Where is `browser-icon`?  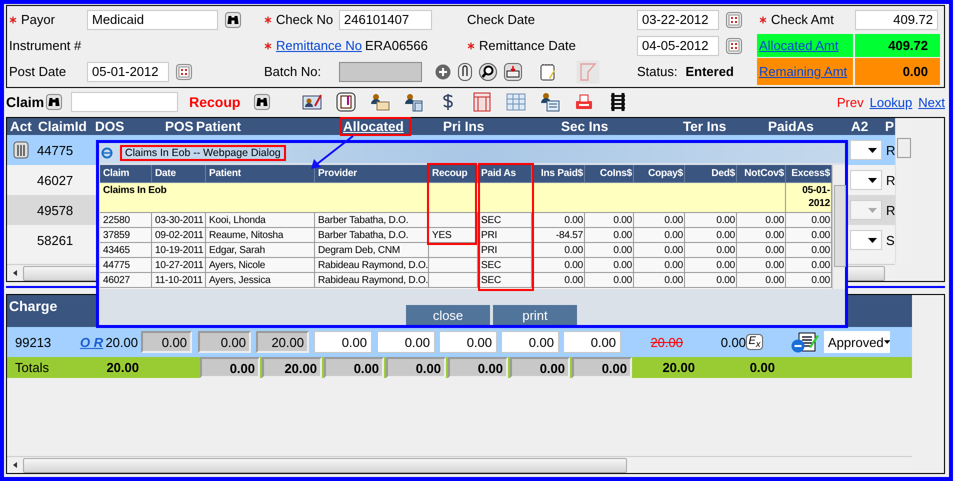
browser-icon is located at coordinates (107, 153).